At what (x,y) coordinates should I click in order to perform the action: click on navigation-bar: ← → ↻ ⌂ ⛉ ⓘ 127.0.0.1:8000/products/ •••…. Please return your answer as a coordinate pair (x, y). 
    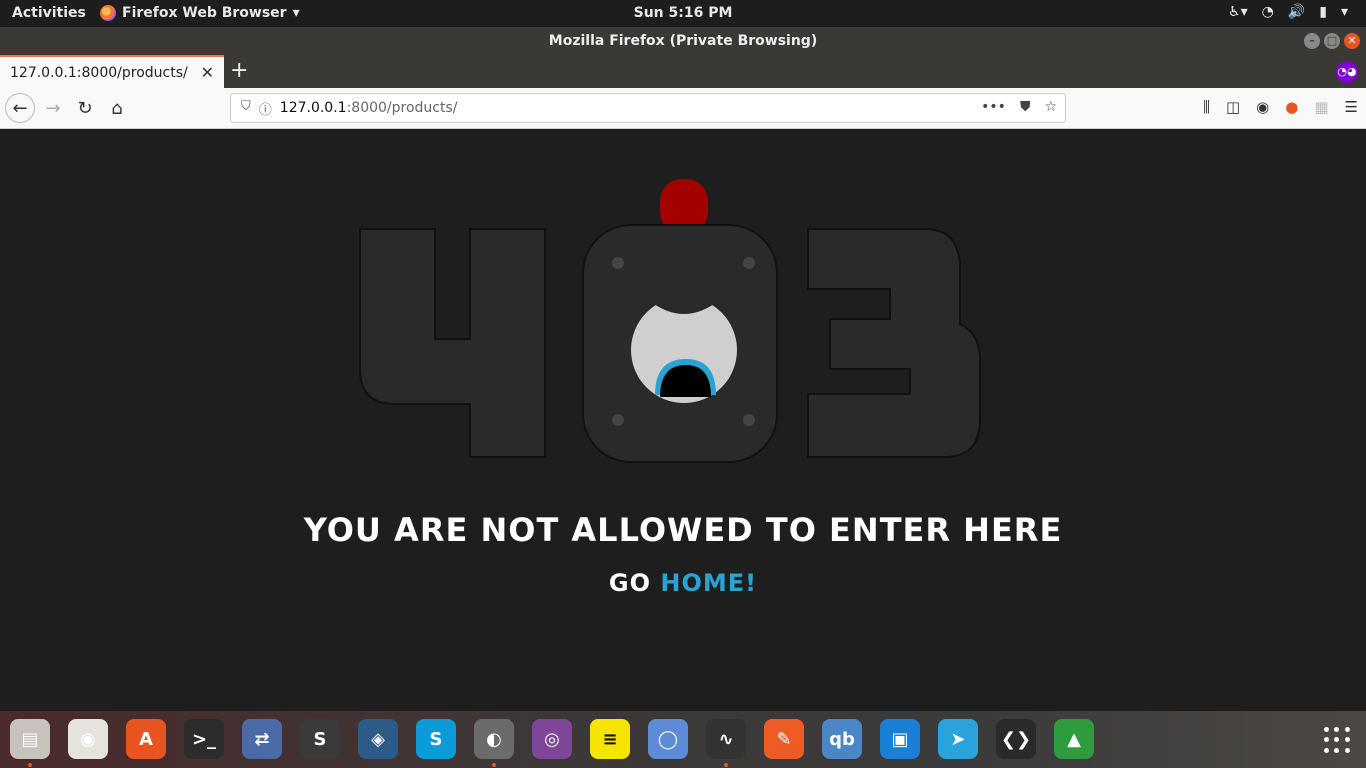
    Looking at the image, I should click on (683, 108).